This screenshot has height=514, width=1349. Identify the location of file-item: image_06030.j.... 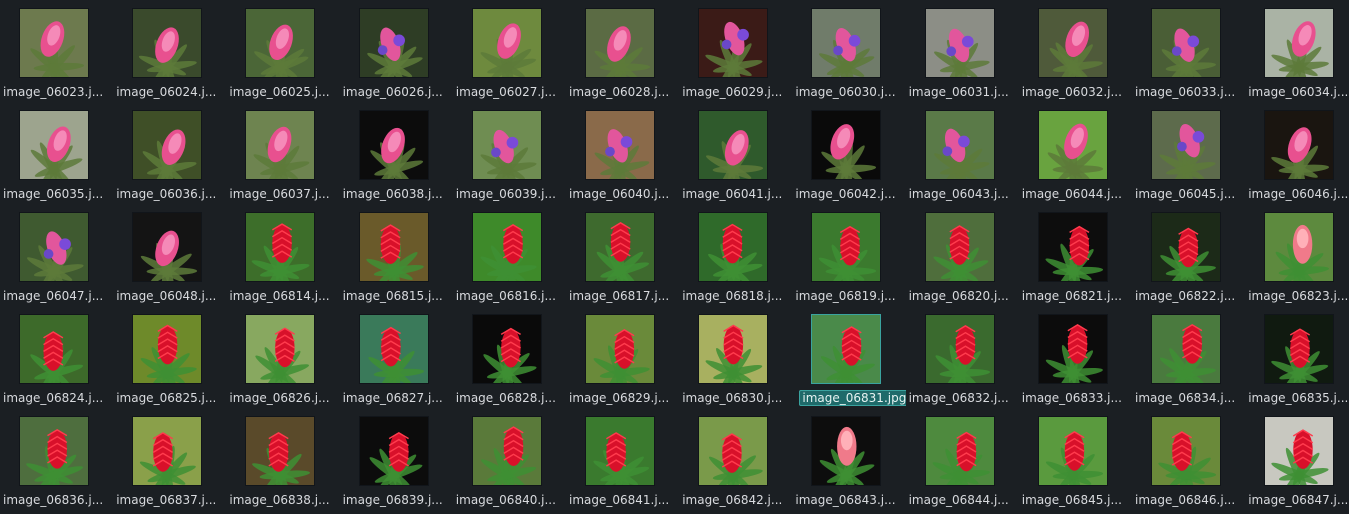
(849, 51).